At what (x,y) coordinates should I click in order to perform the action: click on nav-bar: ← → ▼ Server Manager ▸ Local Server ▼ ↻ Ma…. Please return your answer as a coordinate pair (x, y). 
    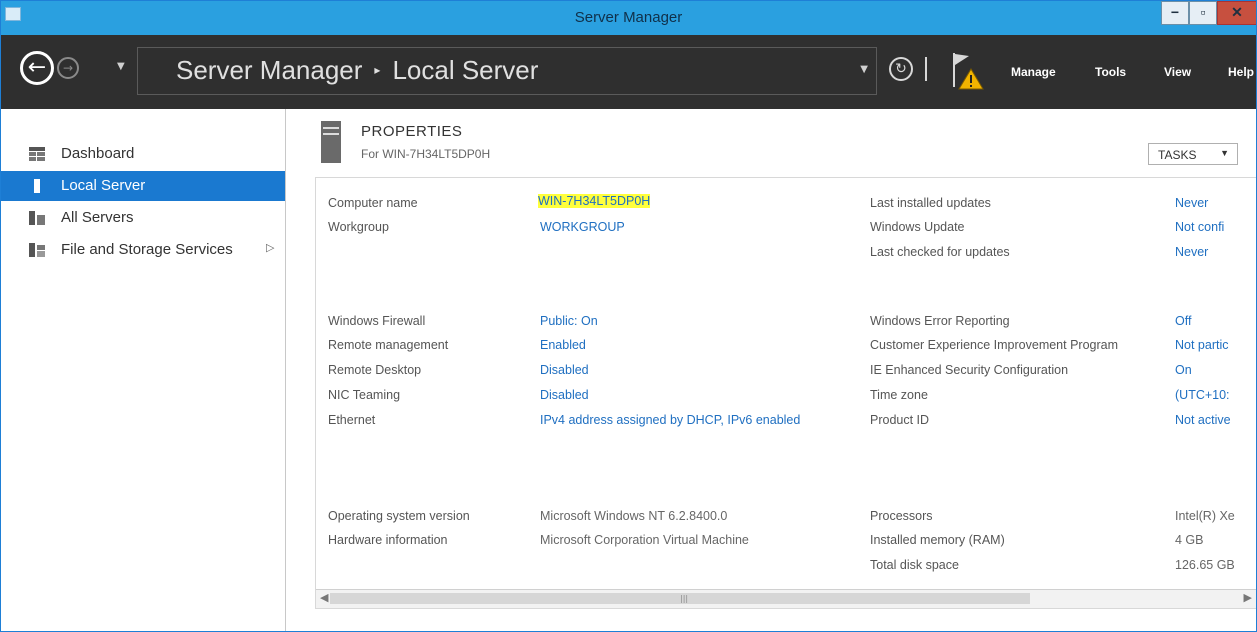
    Looking at the image, I should click on (628, 72).